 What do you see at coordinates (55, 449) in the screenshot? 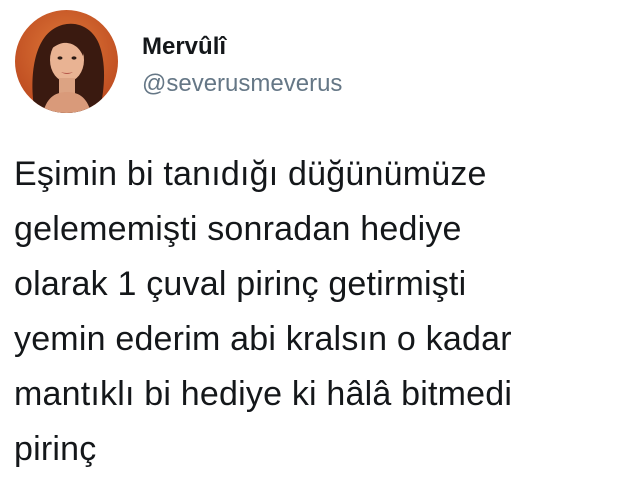
I see `tweet-text-line: pirinç` at bounding box center [55, 449].